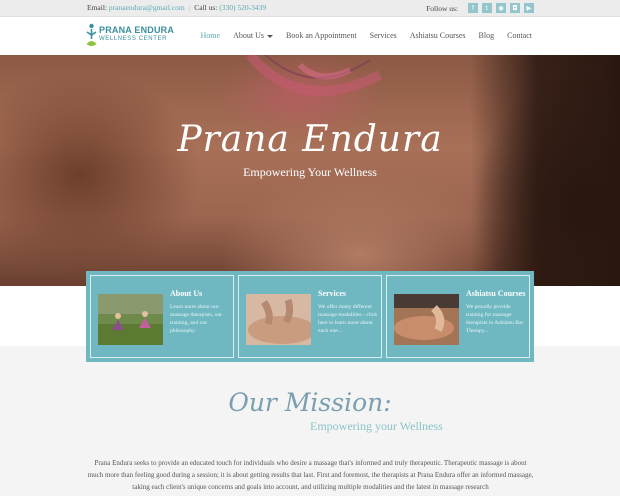 The height and width of the screenshot is (496, 620). I want to click on email-label: Email:, so click(97, 7).